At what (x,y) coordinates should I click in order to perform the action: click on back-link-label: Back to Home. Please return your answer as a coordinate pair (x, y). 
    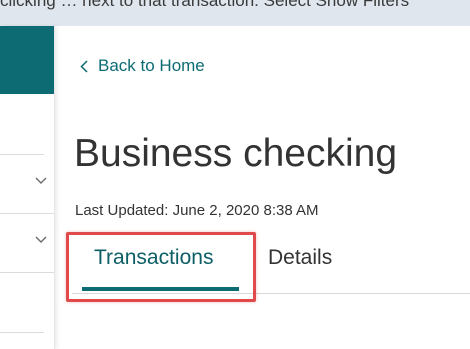
    Looking at the image, I should click on (151, 65).